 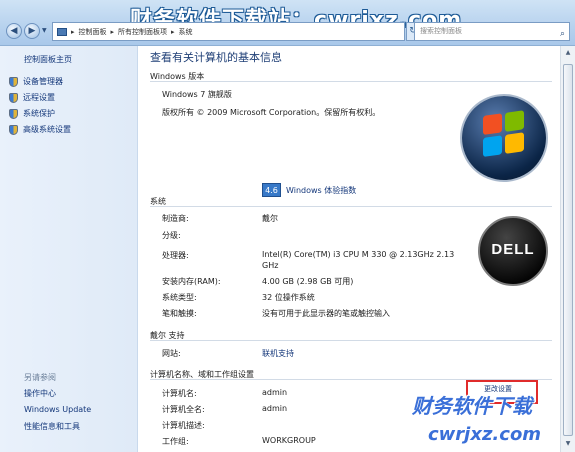 I want to click on full-name-label: 计算机全名:, so click(x=183, y=409).